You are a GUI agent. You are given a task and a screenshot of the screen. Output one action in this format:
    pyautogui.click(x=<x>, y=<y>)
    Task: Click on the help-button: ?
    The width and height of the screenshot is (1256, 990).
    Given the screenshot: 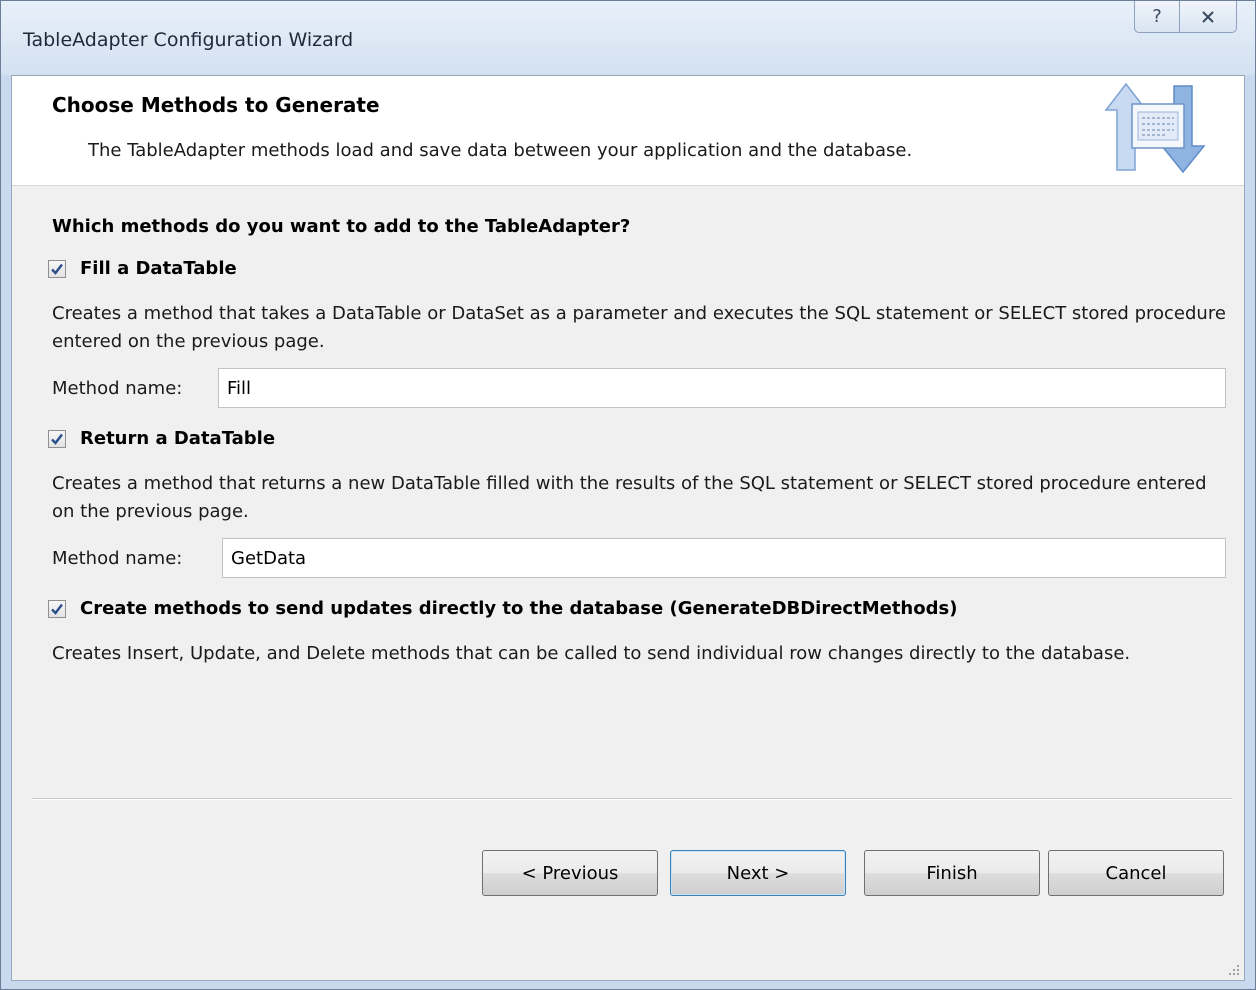 What is the action you would take?
    pyautogui.click(x=1157, y=17)
    